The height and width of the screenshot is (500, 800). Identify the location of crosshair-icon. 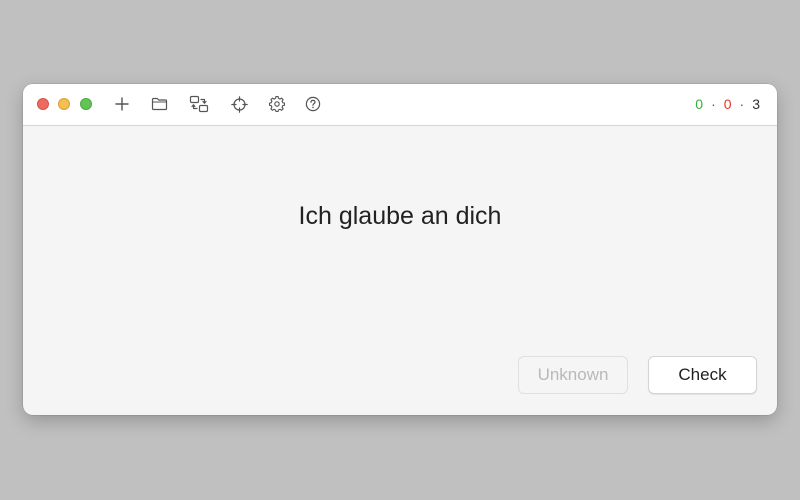
(239, 104).